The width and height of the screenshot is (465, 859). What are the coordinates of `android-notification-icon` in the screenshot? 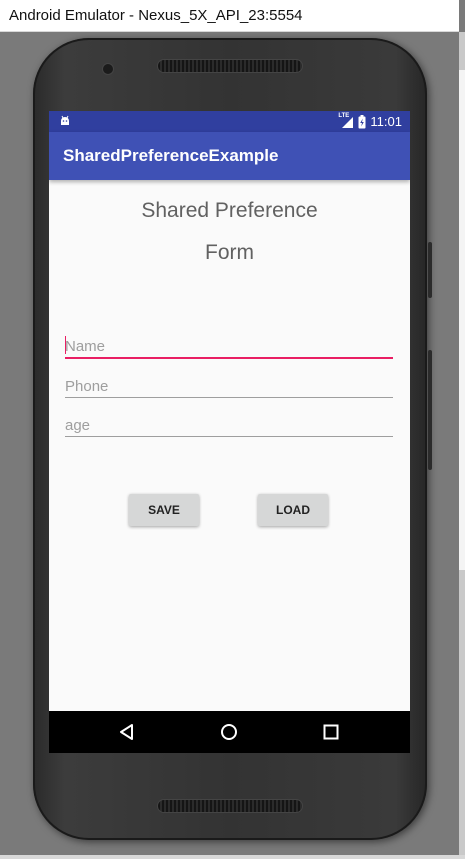 It's located at (65, 120).